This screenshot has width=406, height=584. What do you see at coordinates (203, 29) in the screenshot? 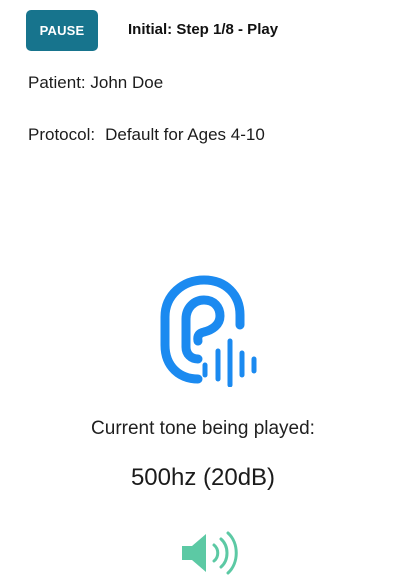
I see `step-status: Initial: Step 1/8 - Play` at bounding box center [203, 29].